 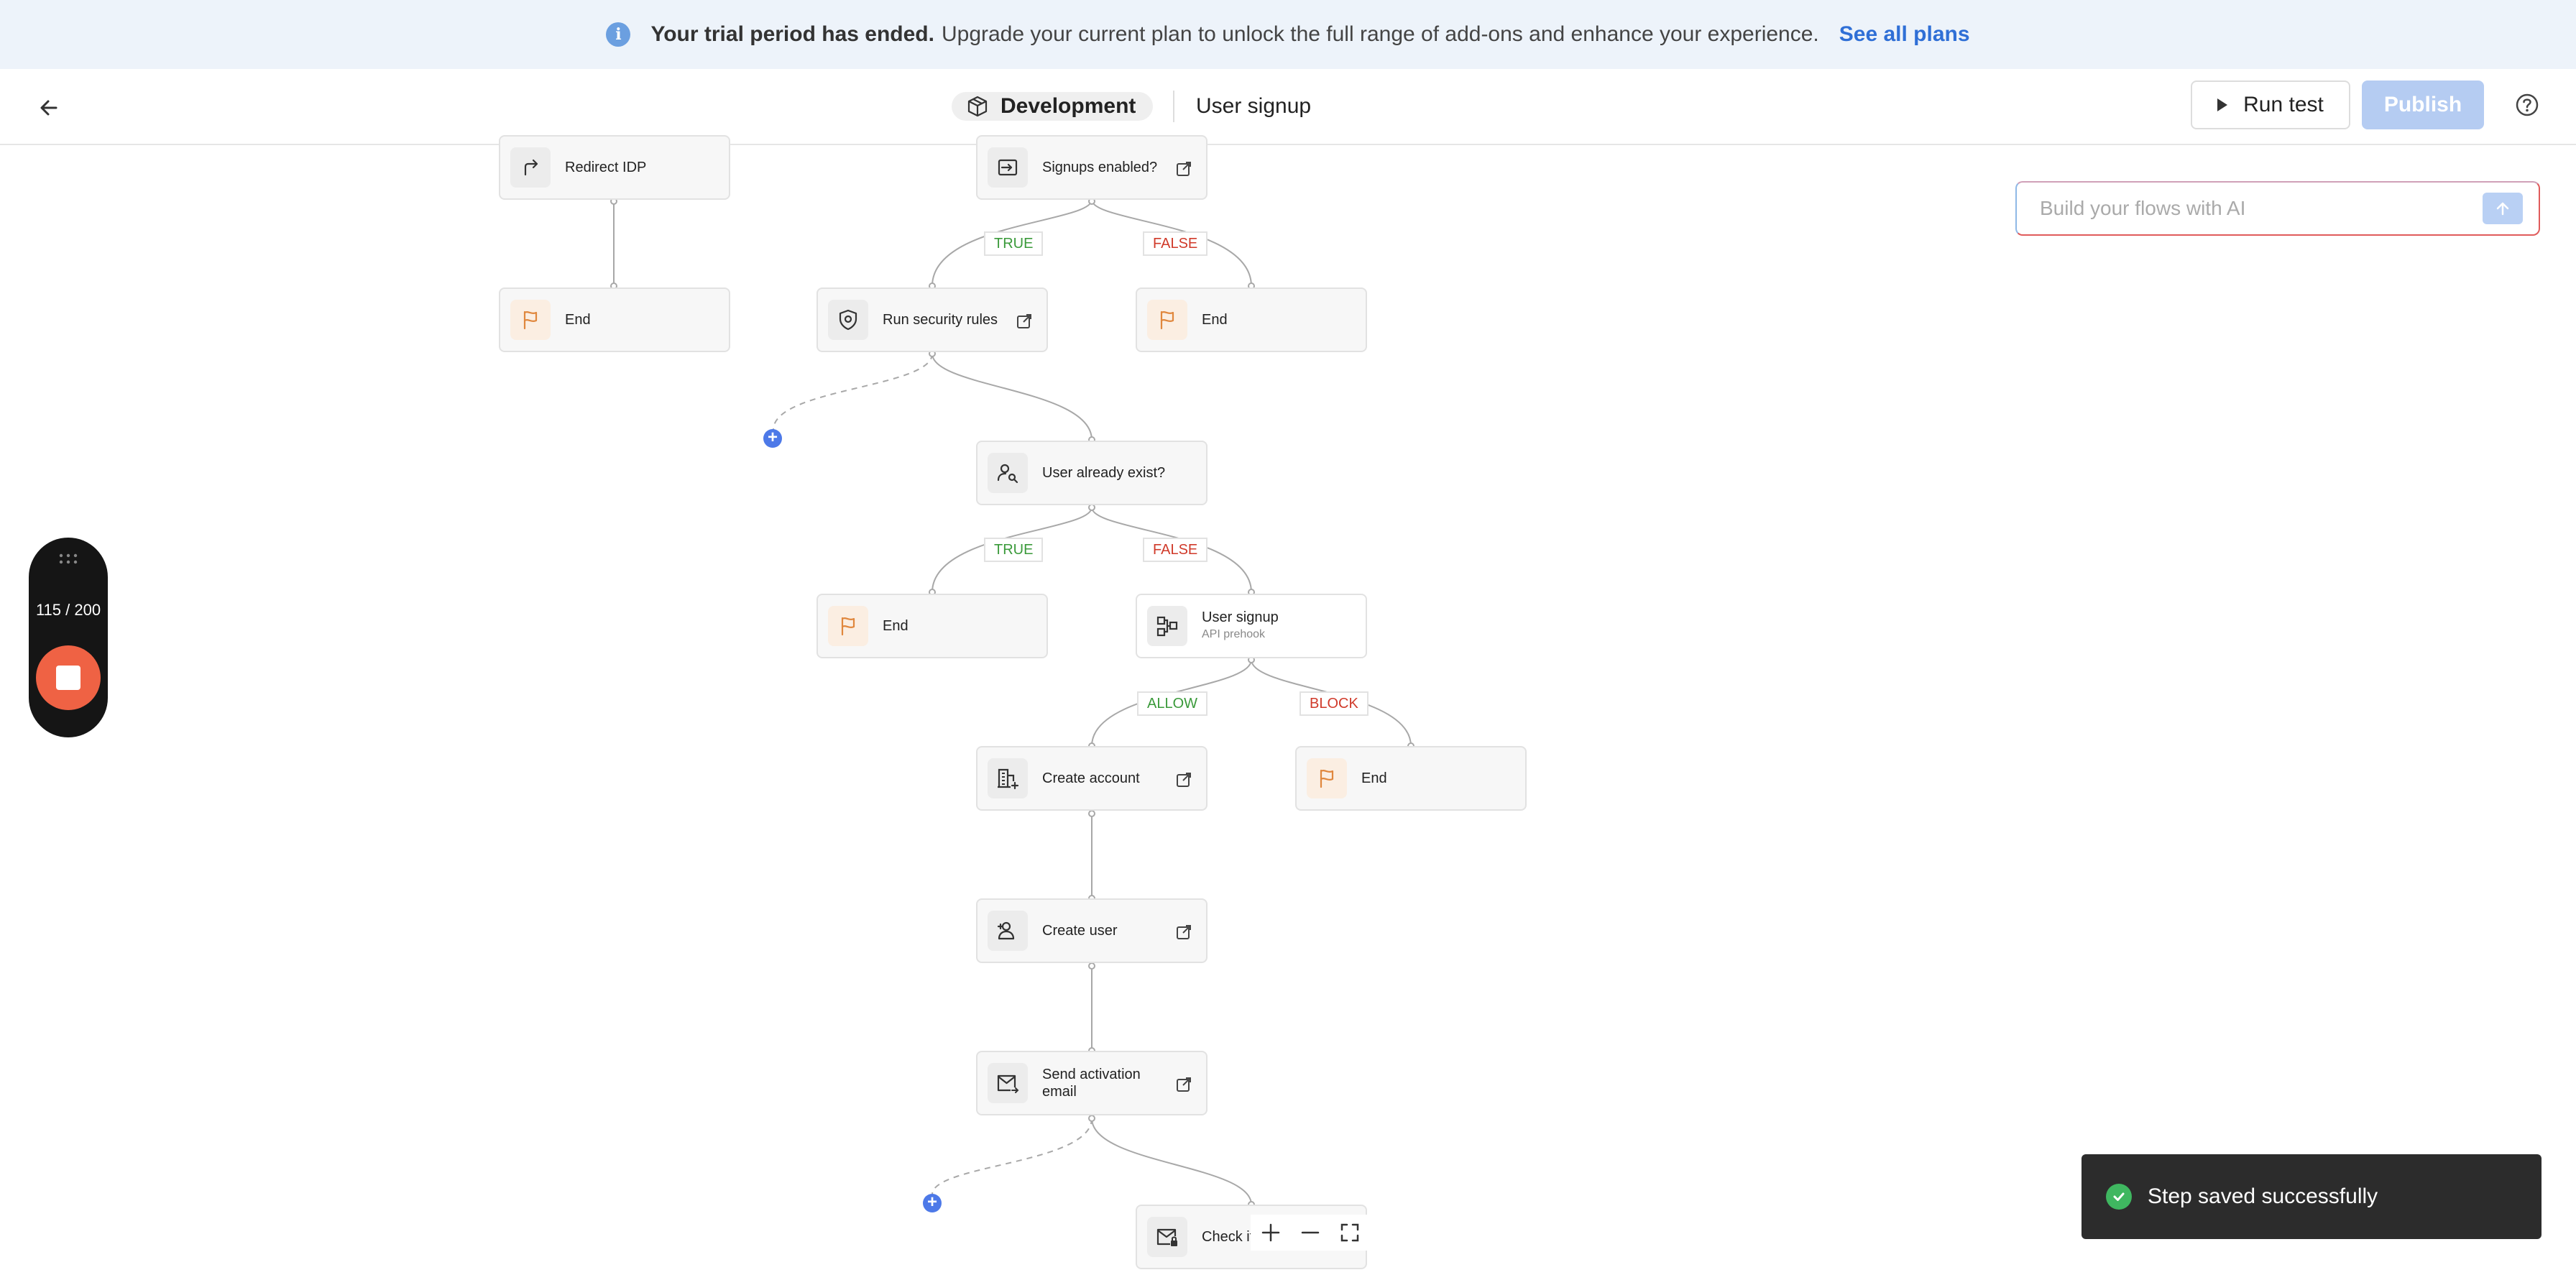 I want to click on node-label: Redirect IDP, so click(x=606, y=167).